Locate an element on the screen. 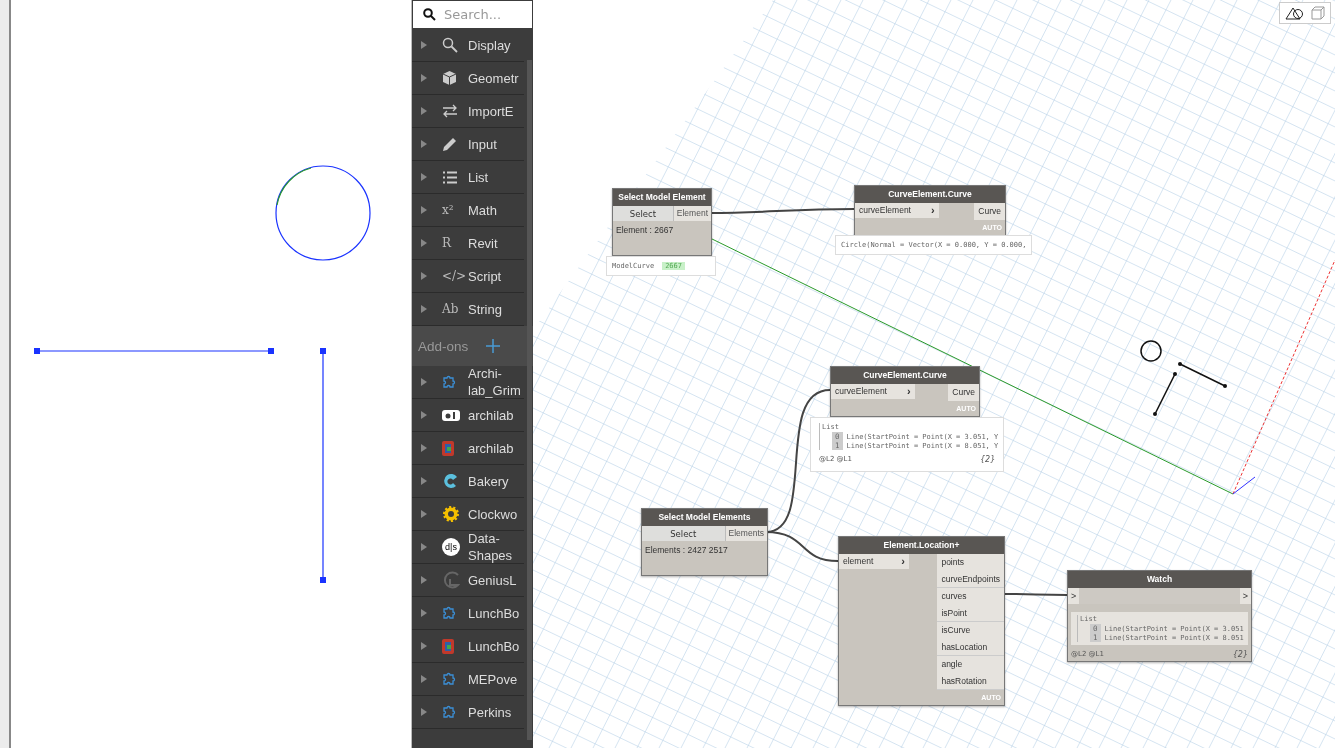  library-category: ImportE is located at coordinates (468, 111).